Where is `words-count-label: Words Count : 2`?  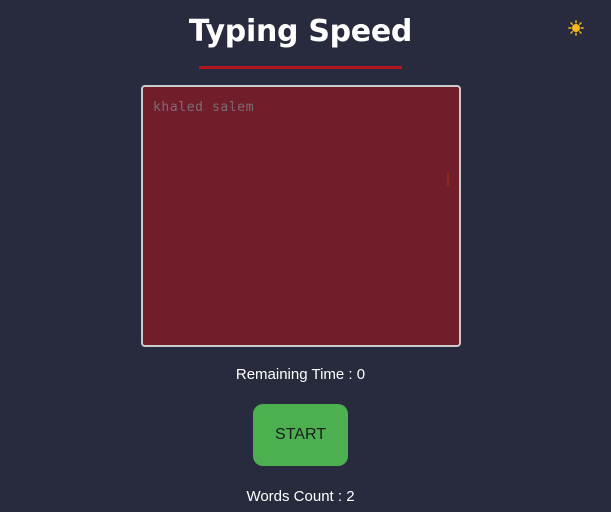 words-count-label: Words Count : 2 is located at coordinates (300, 496).